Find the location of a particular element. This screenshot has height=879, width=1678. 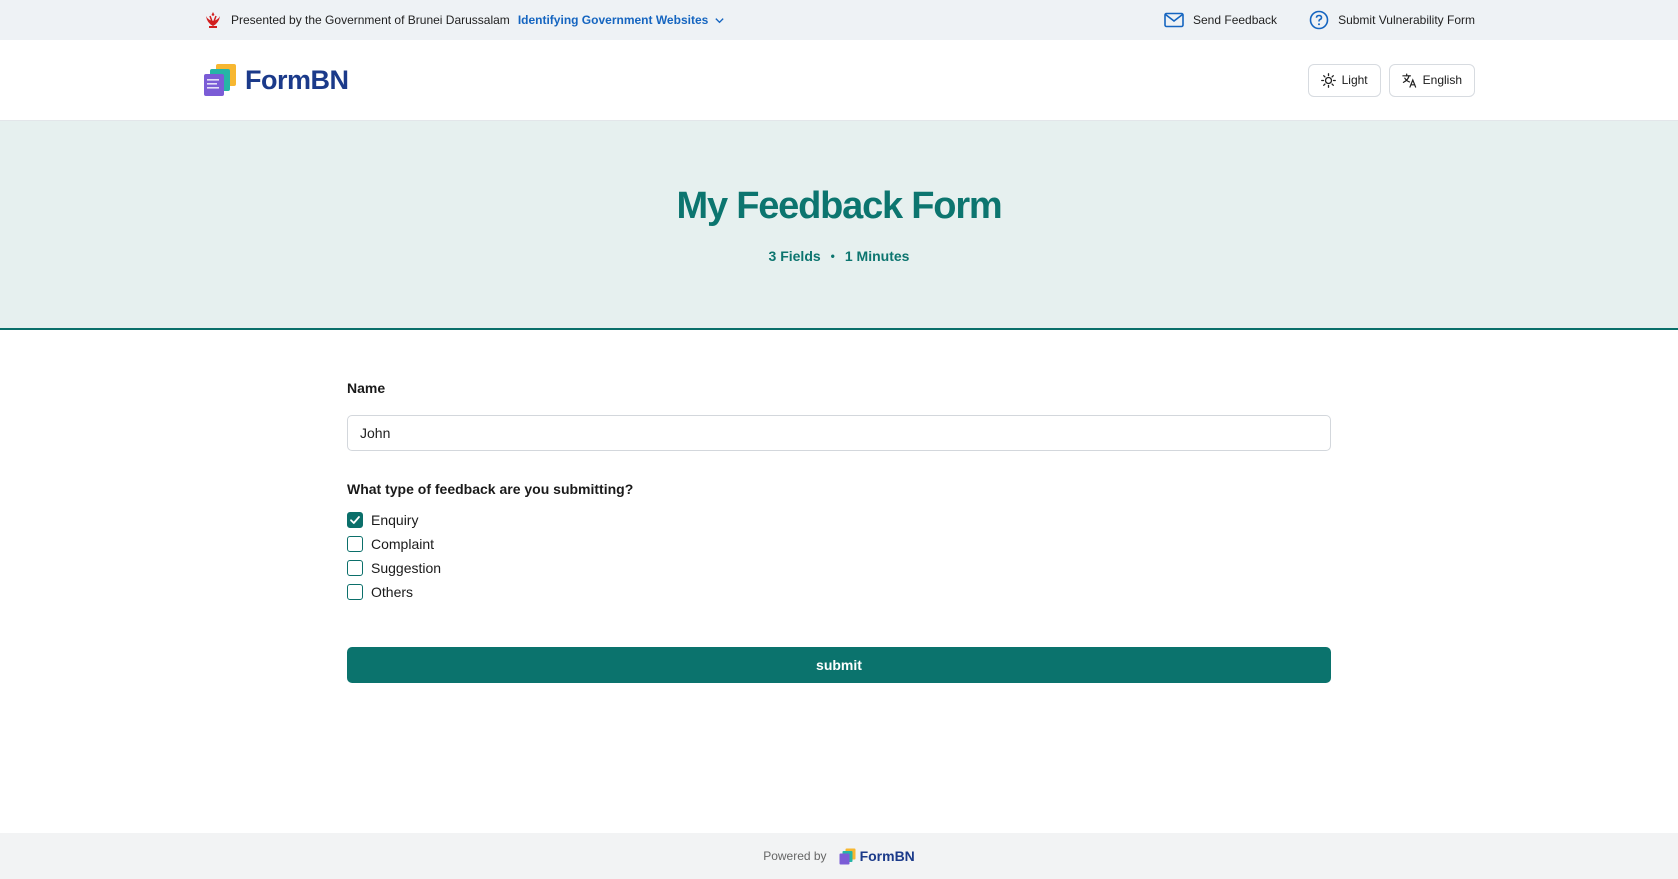

form-meta: 3 Fields • 1 Minutes is located at coordinates (839, 256).